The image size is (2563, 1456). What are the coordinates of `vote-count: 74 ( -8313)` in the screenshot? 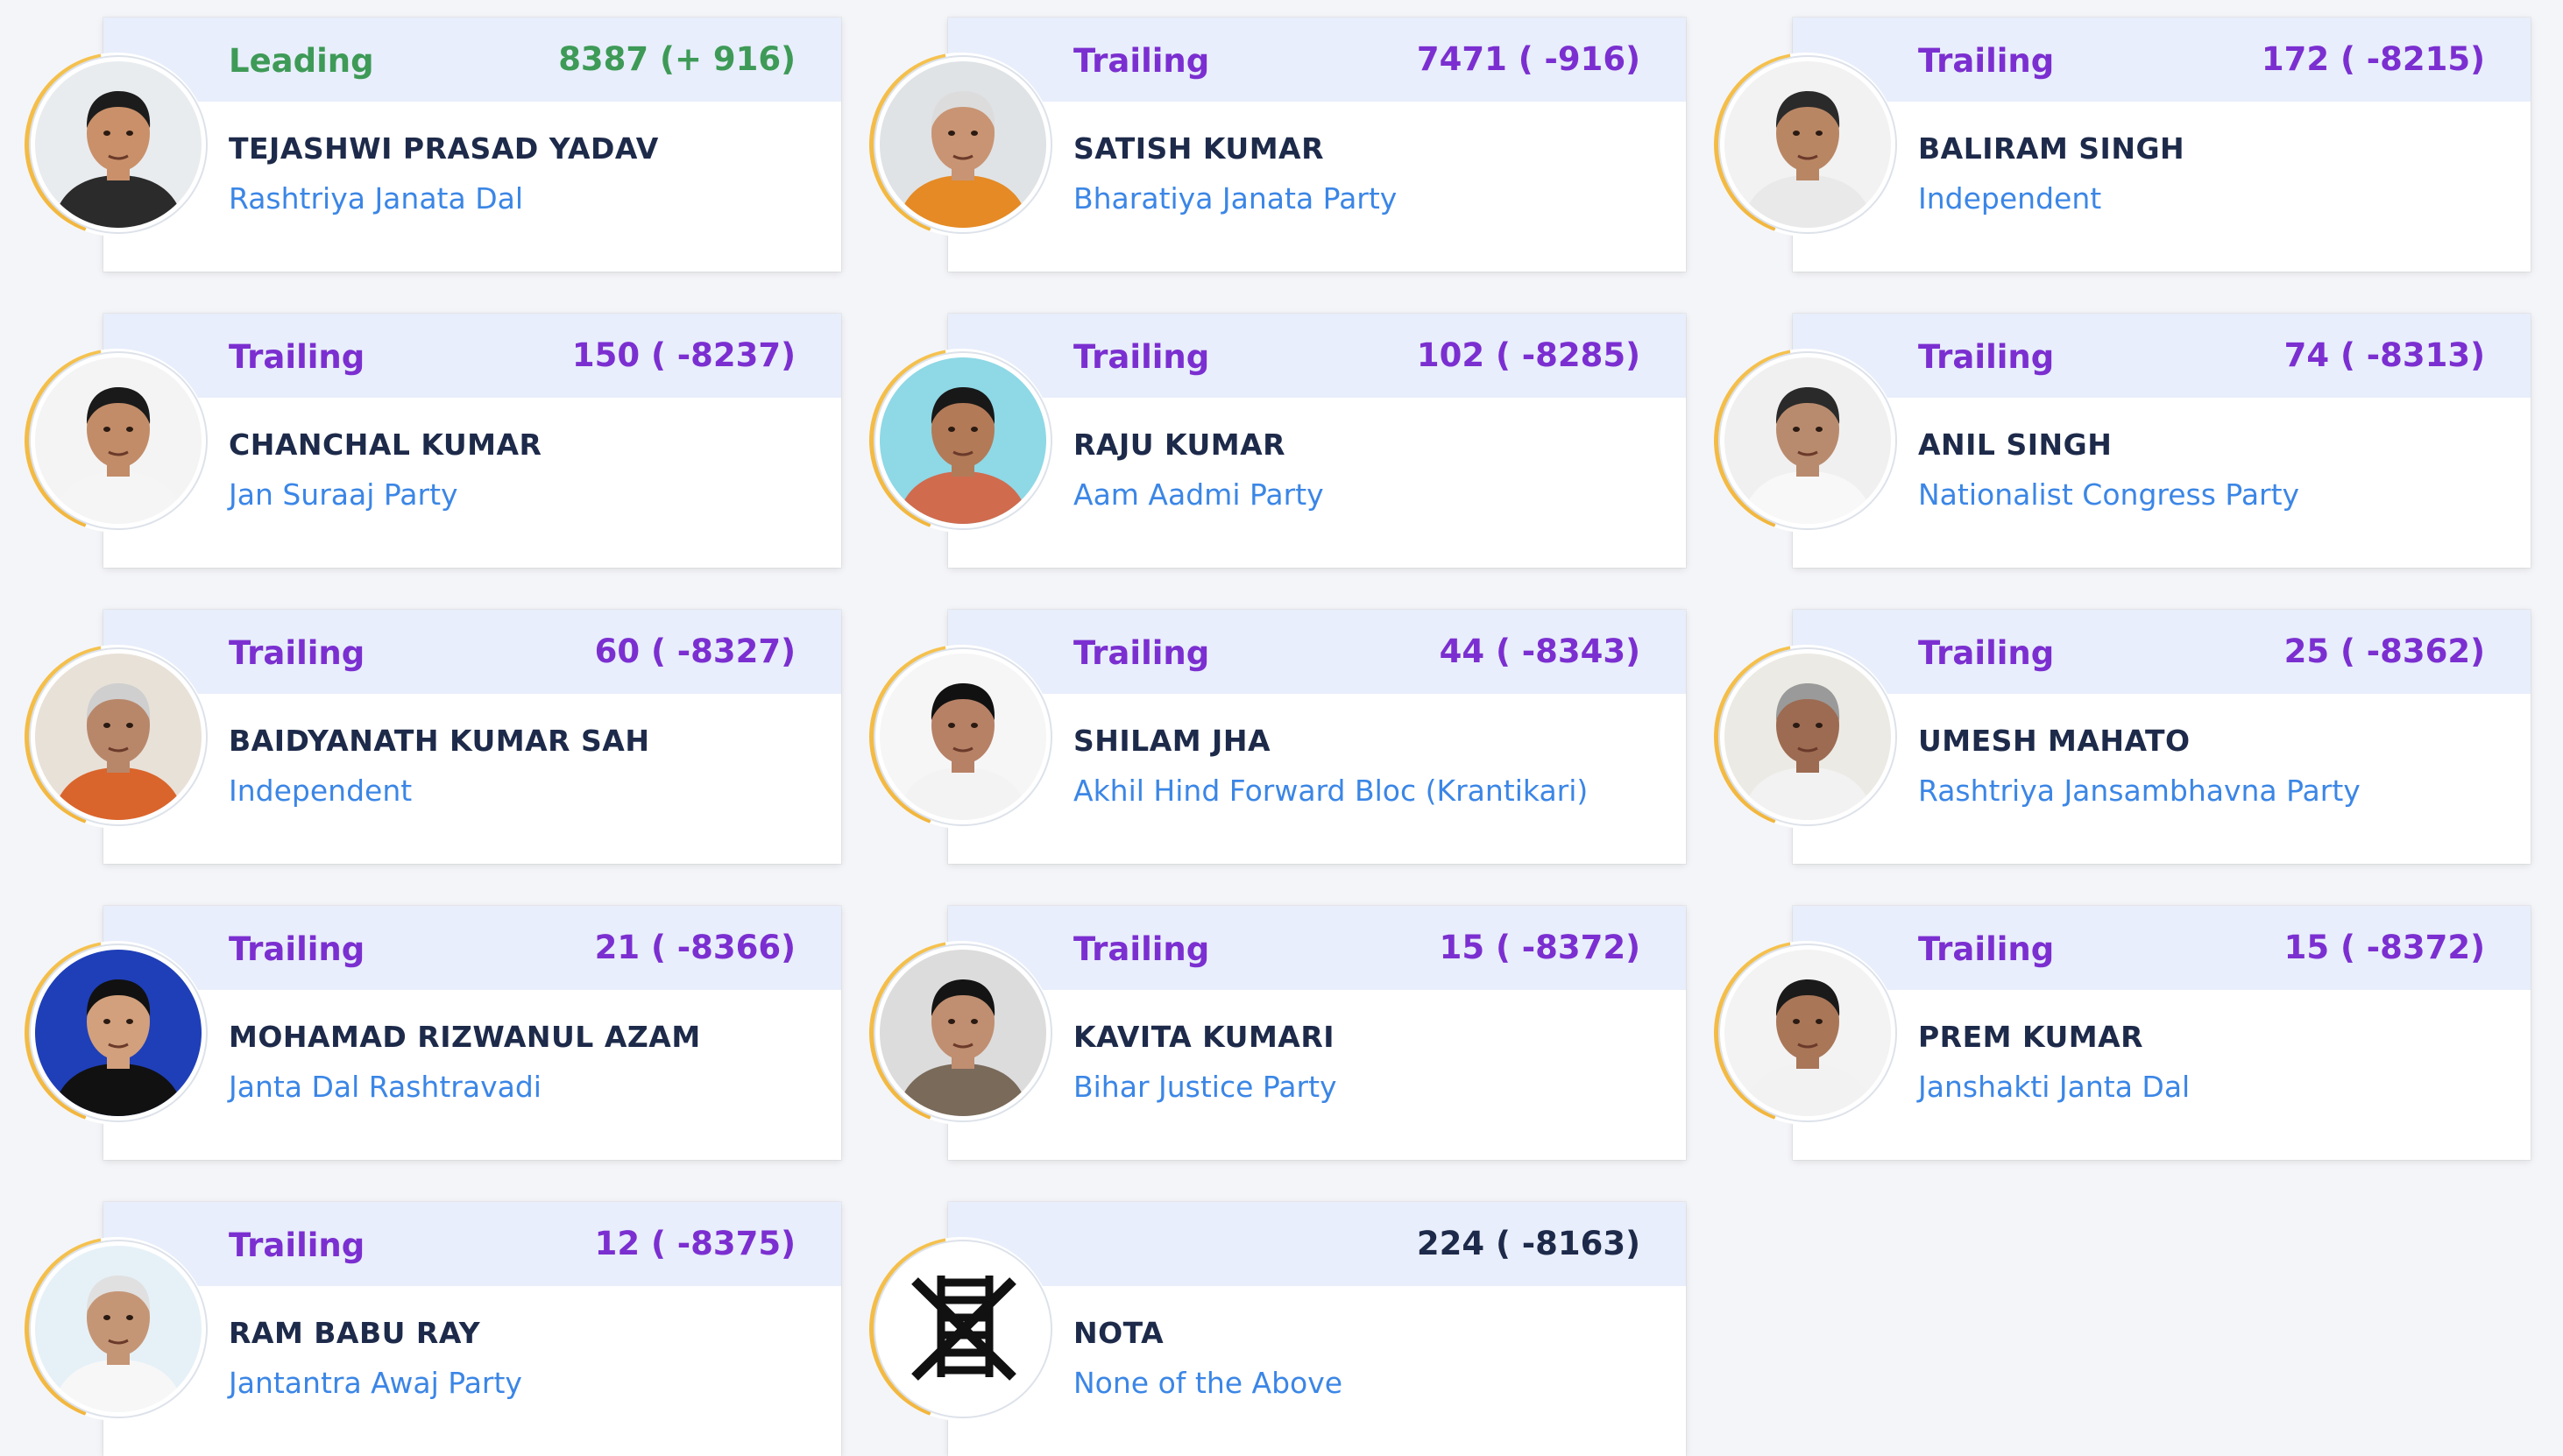 It's located at (2384, 355).